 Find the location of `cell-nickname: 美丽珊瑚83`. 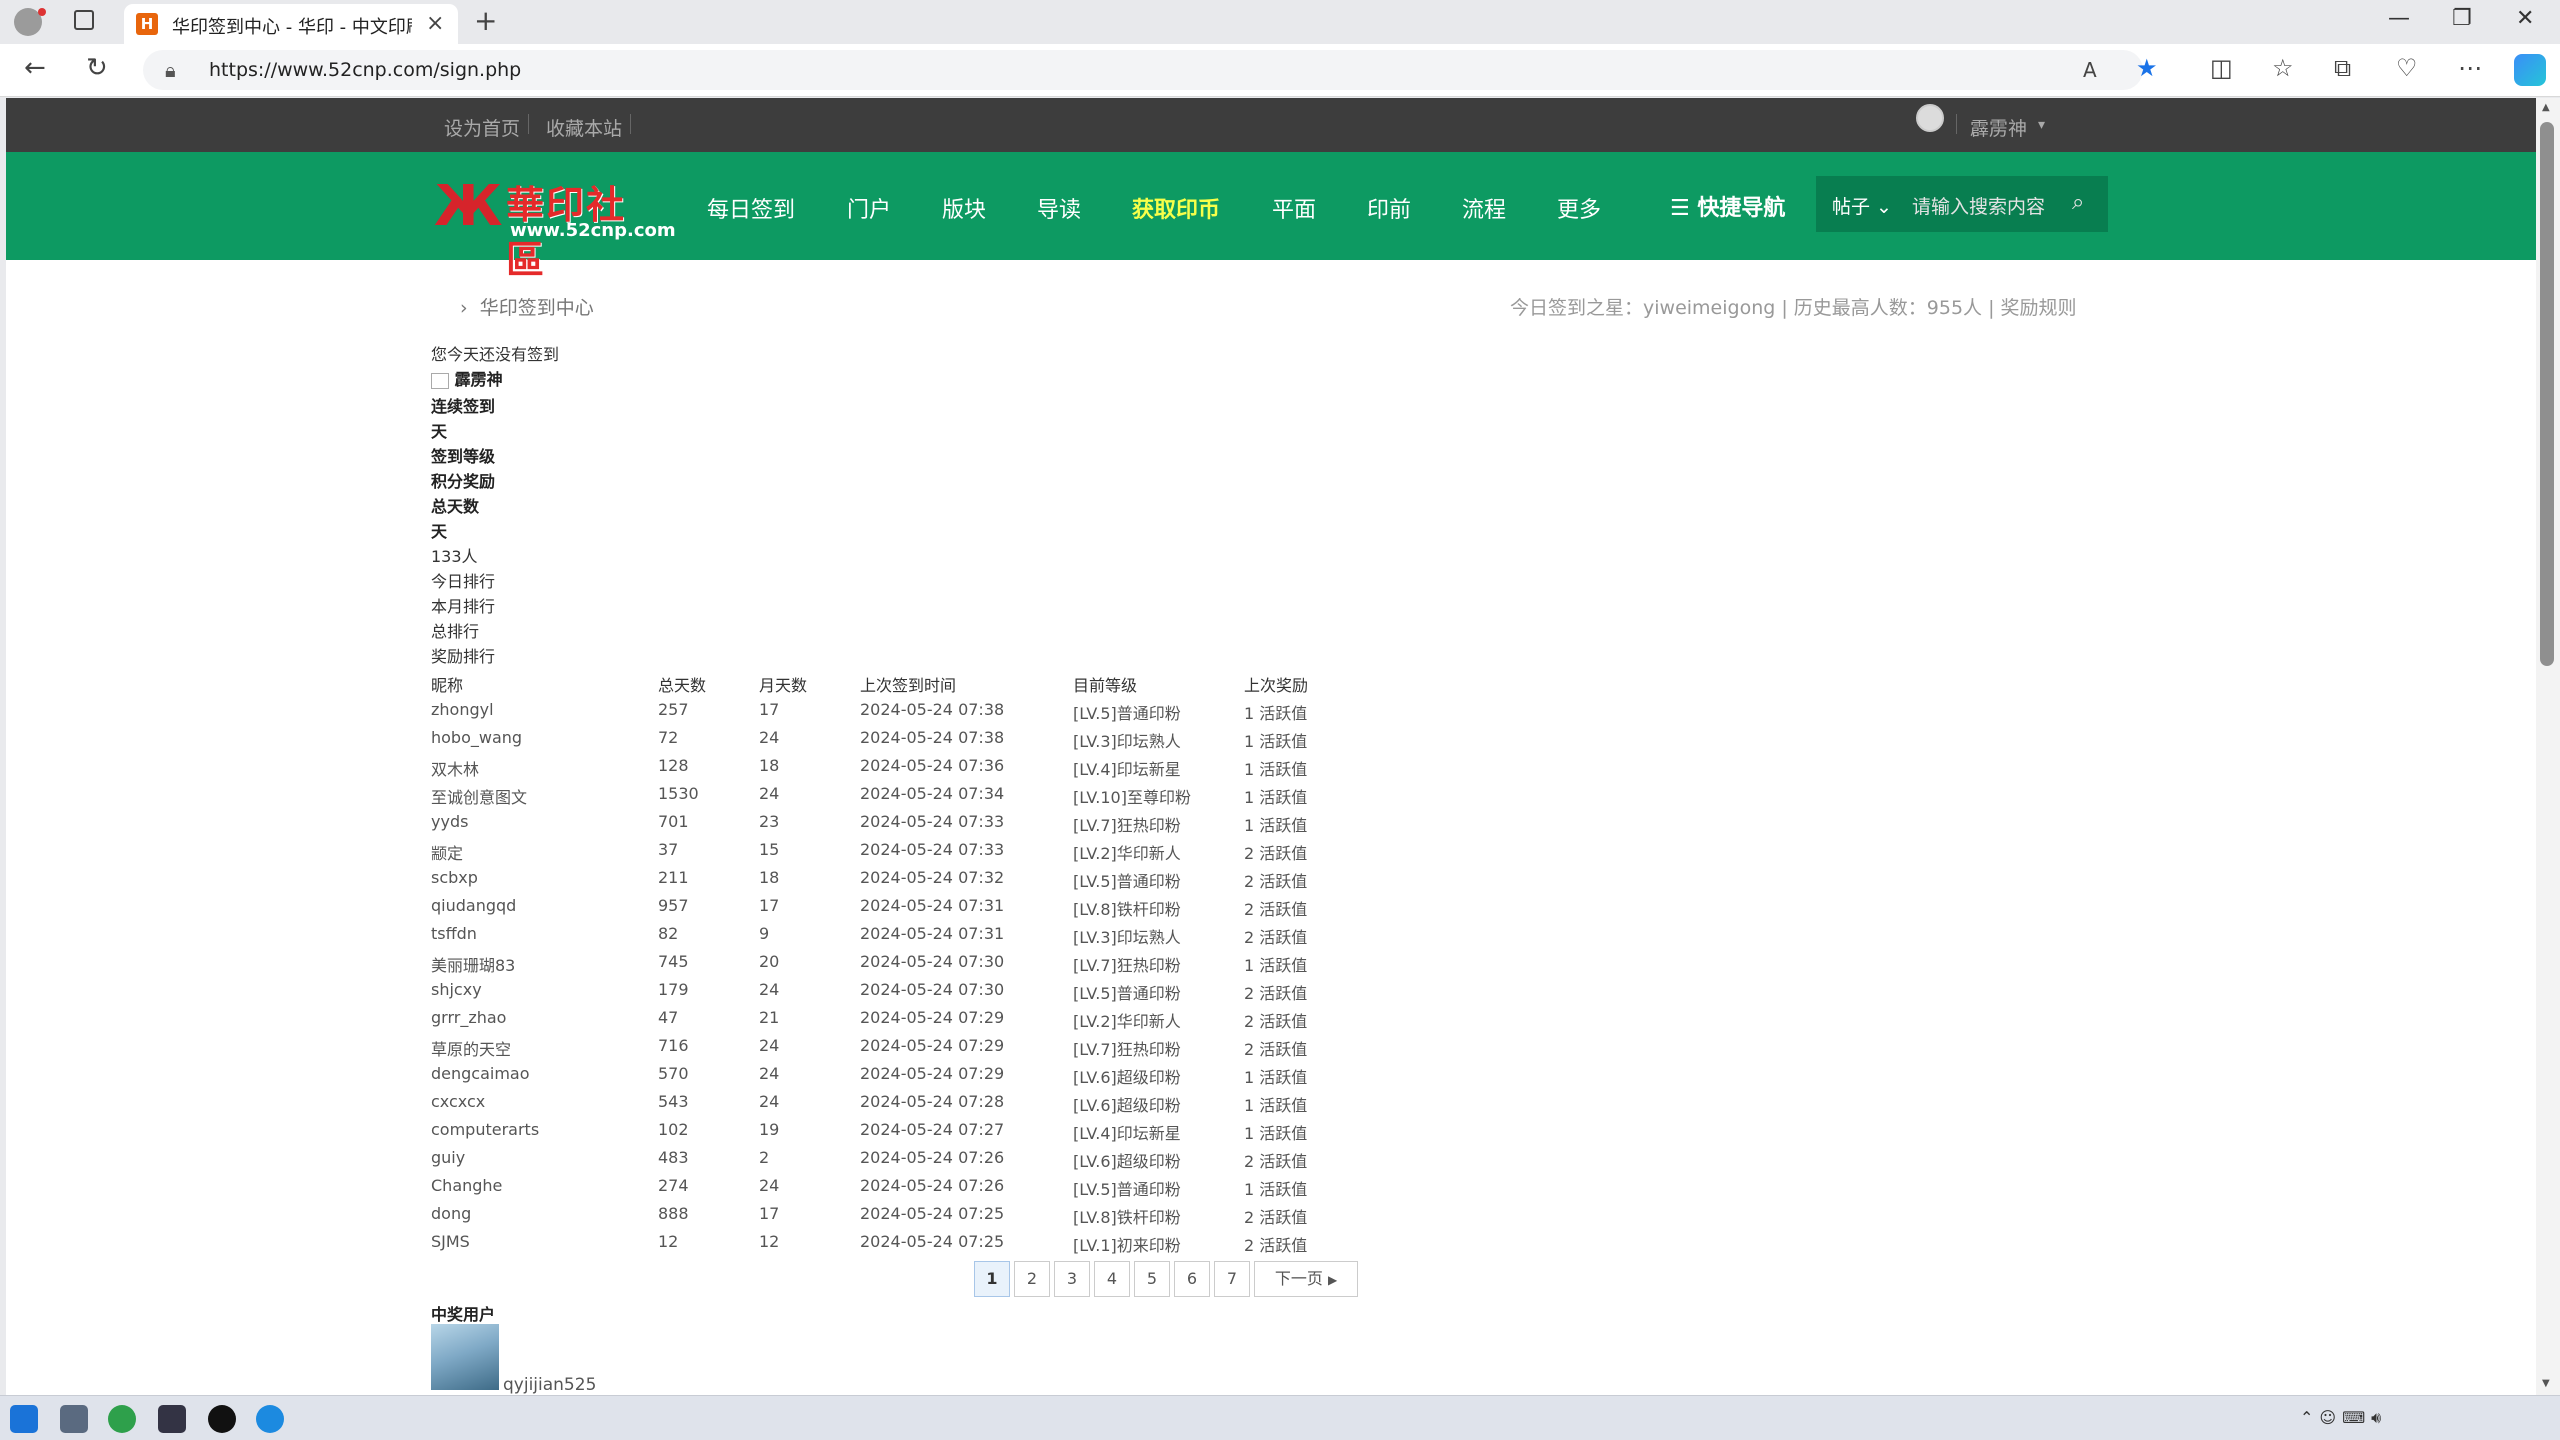

cell-nickname: 美丽珊瑚83 is located at coordinates (473, 964).